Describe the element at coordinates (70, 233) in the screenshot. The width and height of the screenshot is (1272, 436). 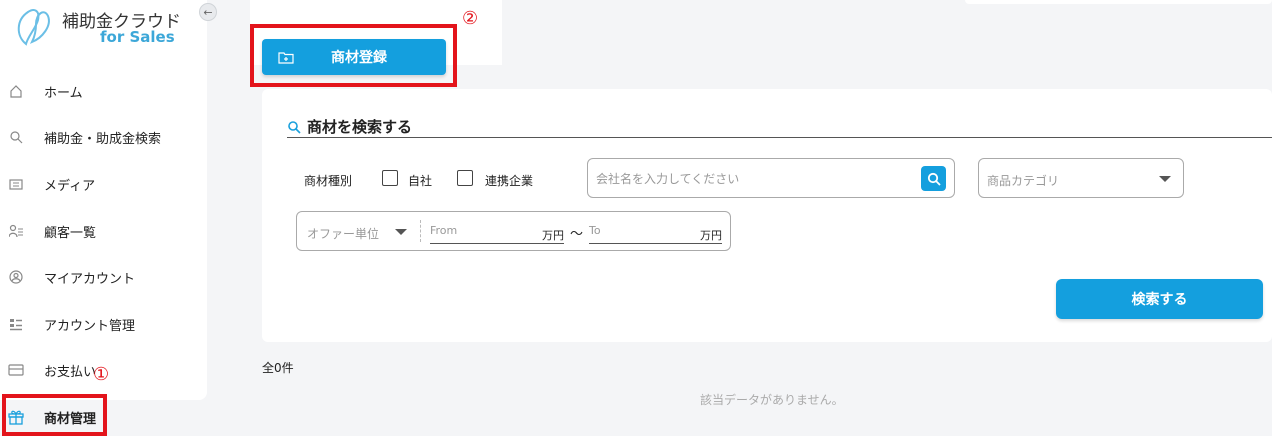
I see `sidebar-item-label: 顧客一覧` at that location.